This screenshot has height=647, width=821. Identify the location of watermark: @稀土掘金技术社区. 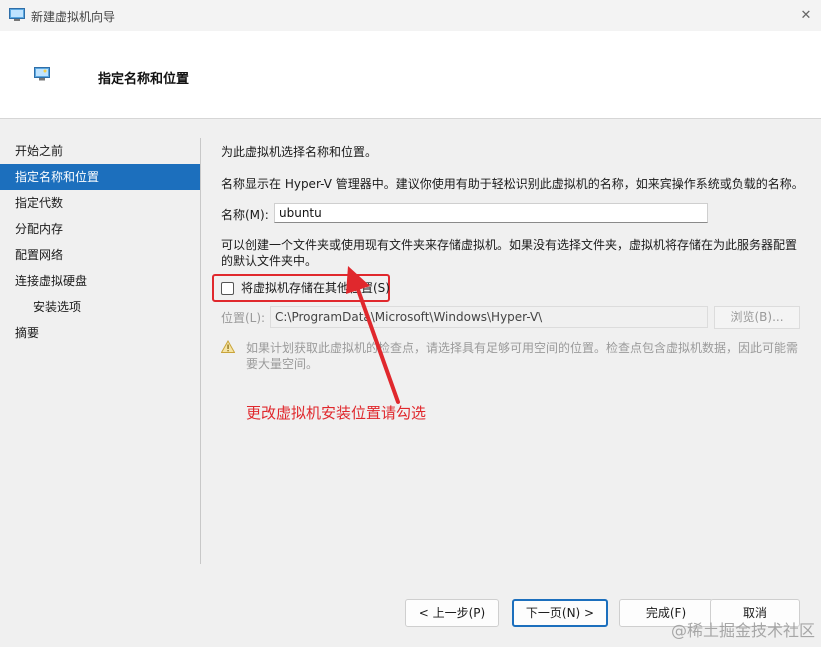
(742, 630).